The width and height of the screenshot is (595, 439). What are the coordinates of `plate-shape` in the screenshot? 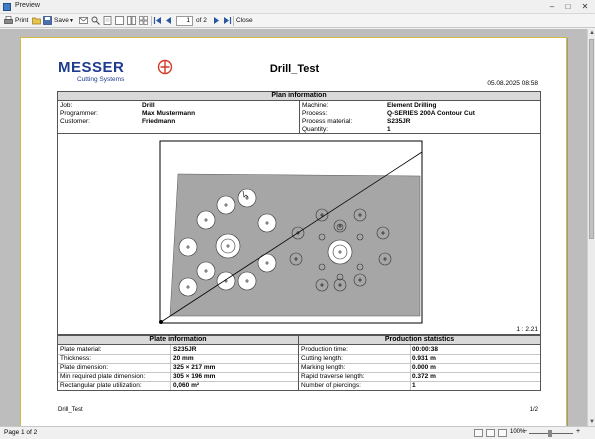 It's located at (295, 245).